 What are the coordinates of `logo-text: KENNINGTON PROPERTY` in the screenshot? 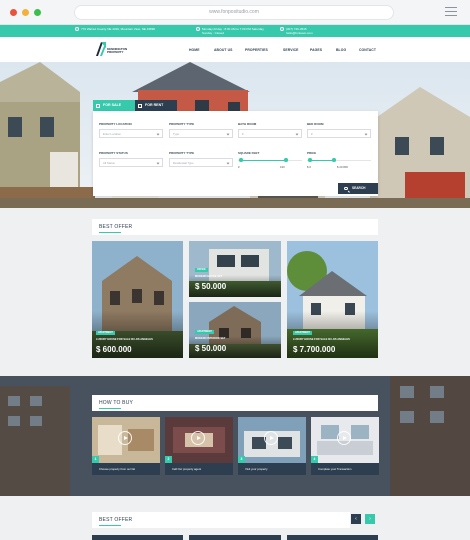 It's located at (117, 51).